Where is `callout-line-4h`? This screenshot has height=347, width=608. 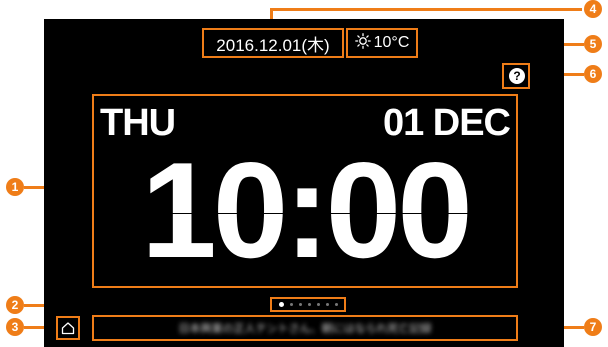 callout-line-4h is located at coordinates (426, 9).